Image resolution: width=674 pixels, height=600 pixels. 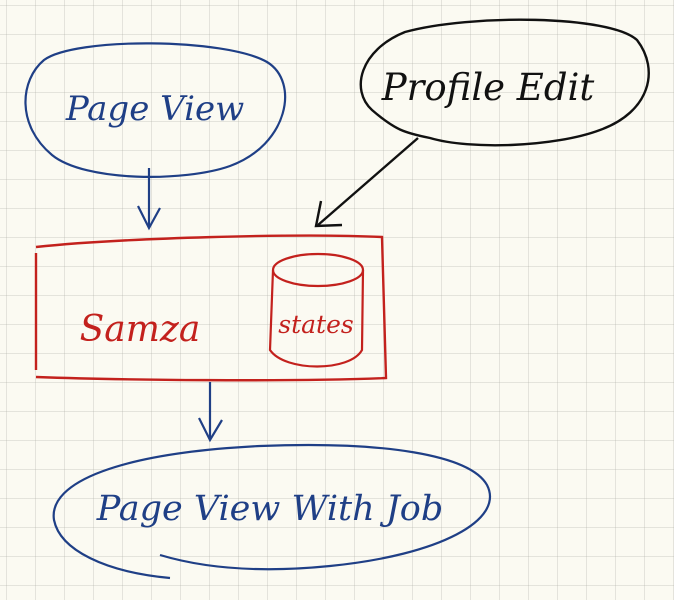 I want to click on samza-box, so click(x=211, y=308).